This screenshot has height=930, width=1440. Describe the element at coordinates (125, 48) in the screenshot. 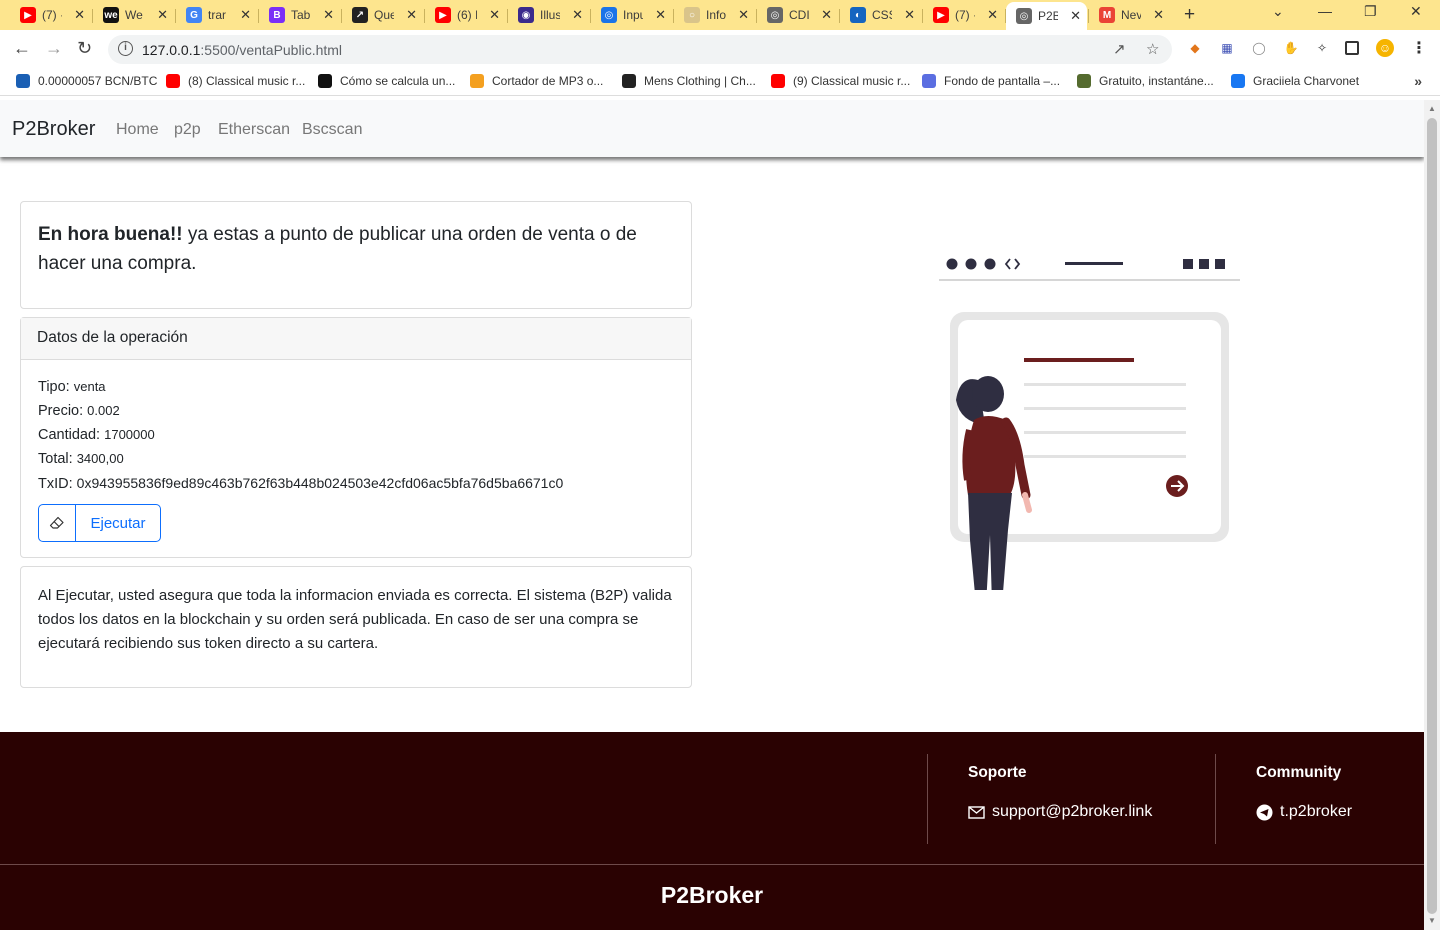

I see `site-info-icon: i` at that location.